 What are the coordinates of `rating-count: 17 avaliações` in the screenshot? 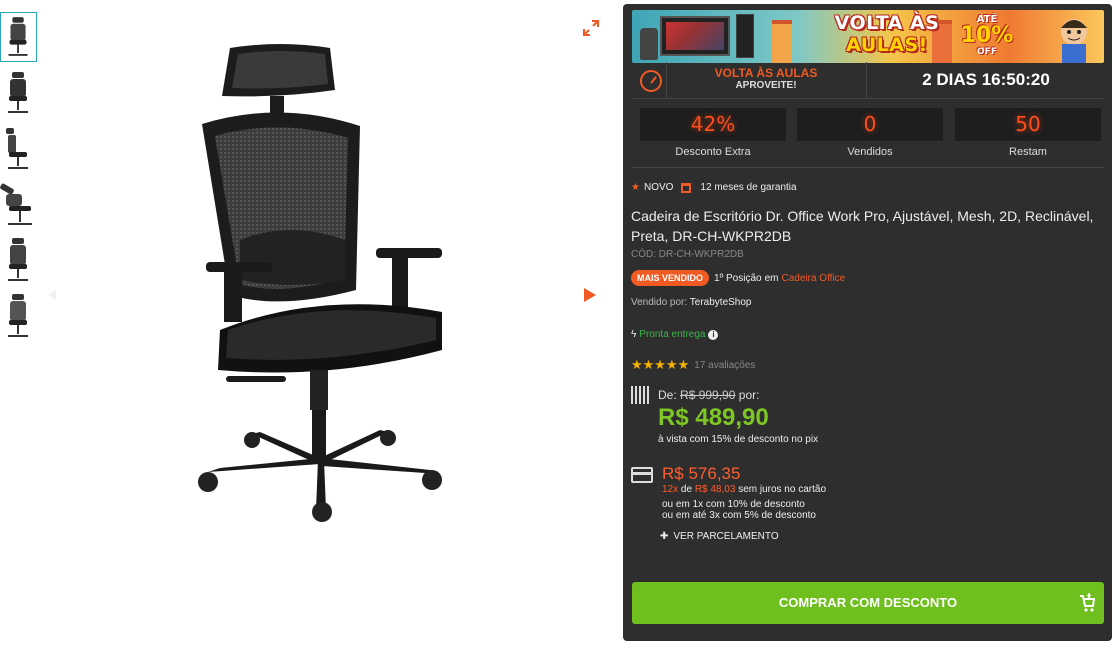 It's located at (724, 365).